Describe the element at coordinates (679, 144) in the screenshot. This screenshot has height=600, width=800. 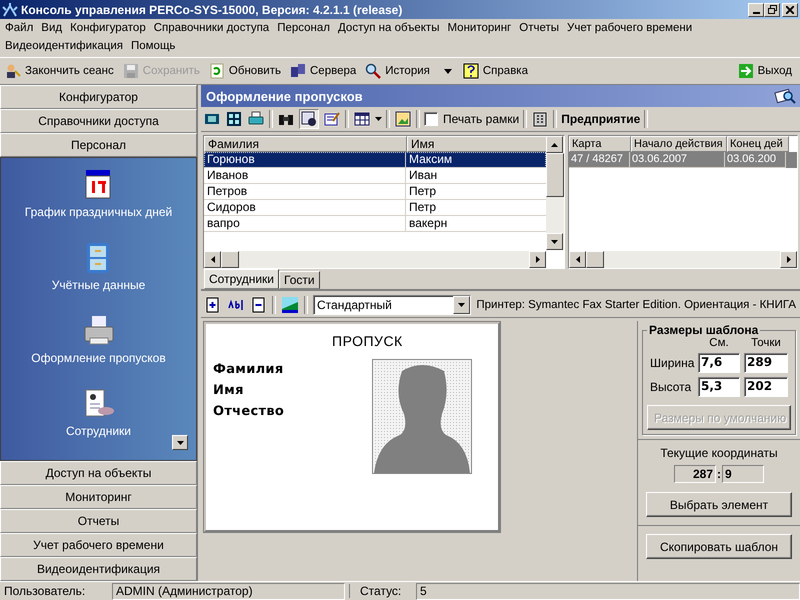
I see `column-header: Начало действия` at that location.